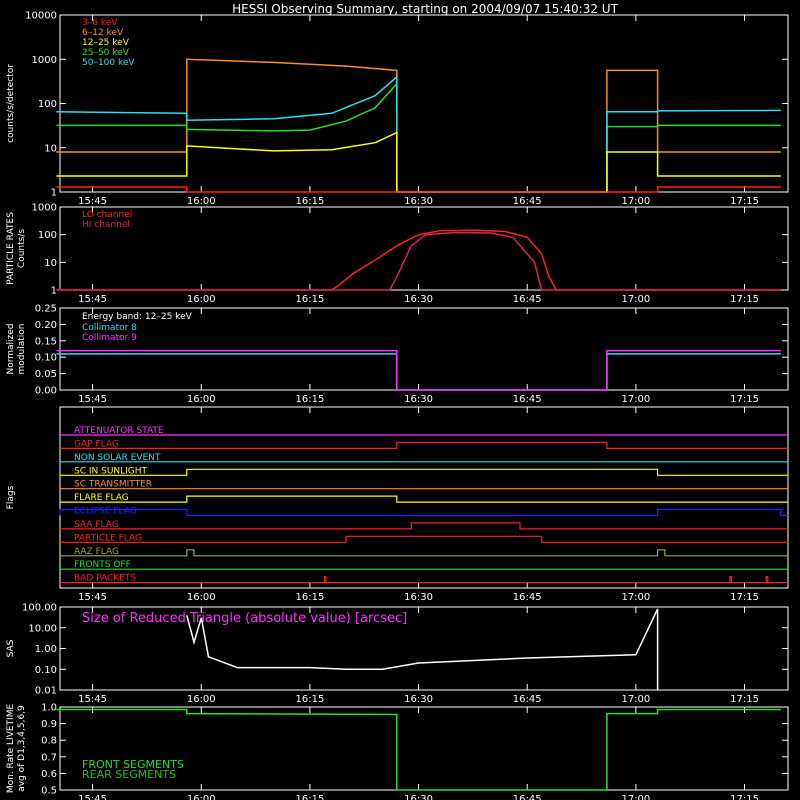  Describe the element at coordinates (49, 774) in the screenshot. I see `y-tick-label: 0.6` at that location.